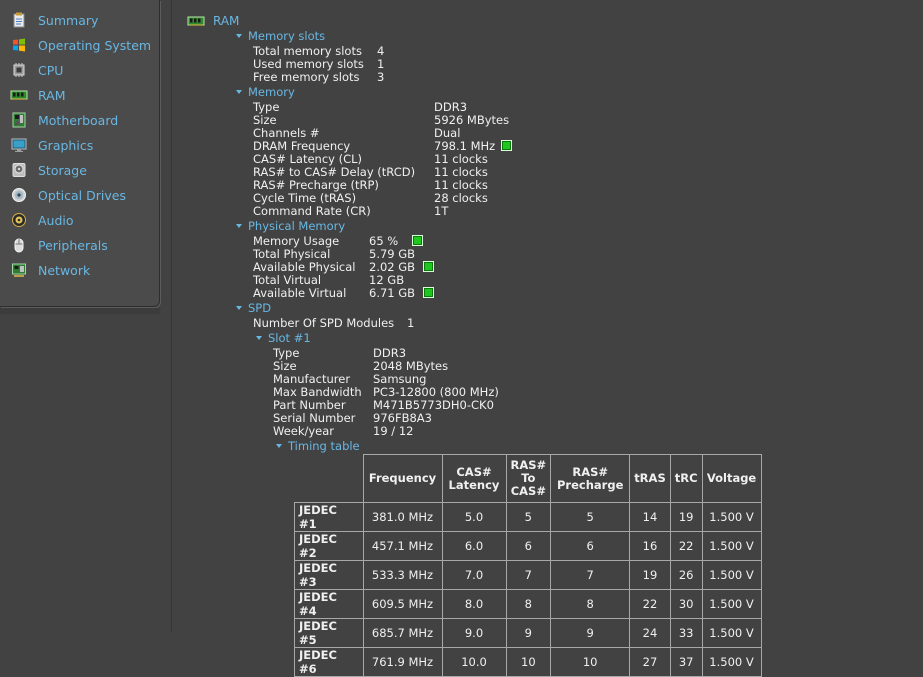  I want to click on table-cell: 609.5 MHz, so click(402, 604).